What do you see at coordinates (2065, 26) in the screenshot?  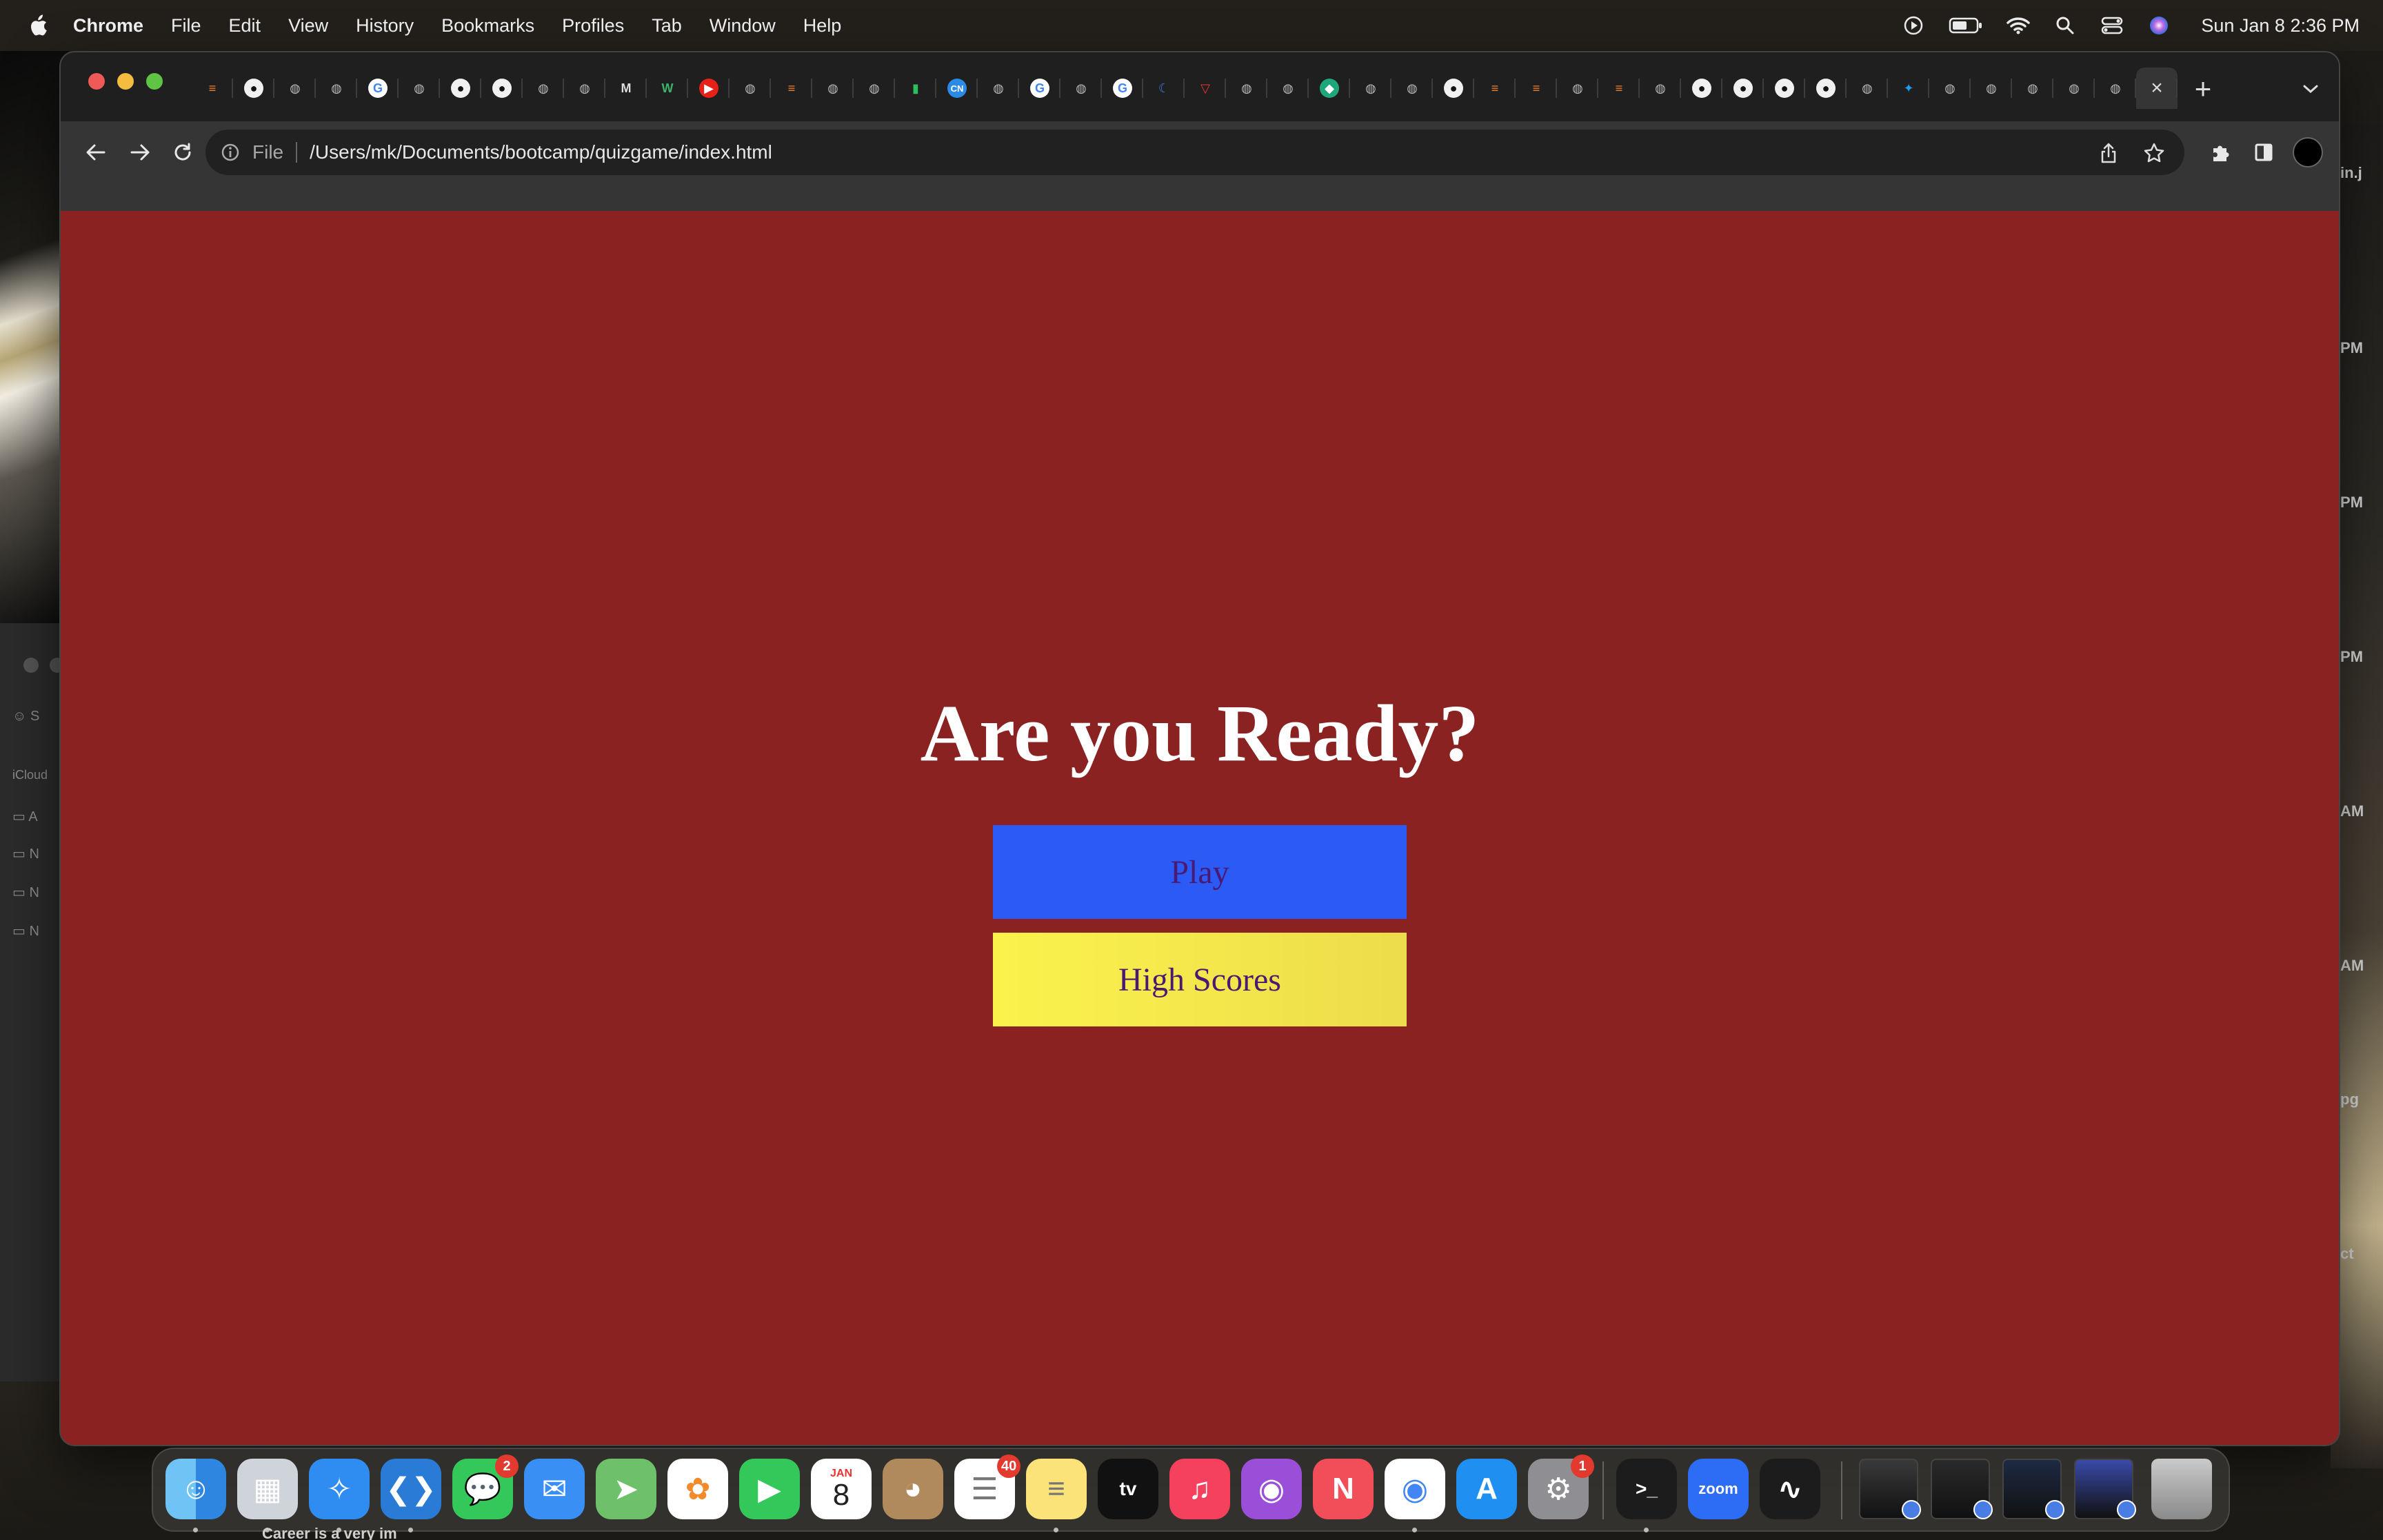 I see `spotlight-search-icon` at bounding box center [2065, 26].